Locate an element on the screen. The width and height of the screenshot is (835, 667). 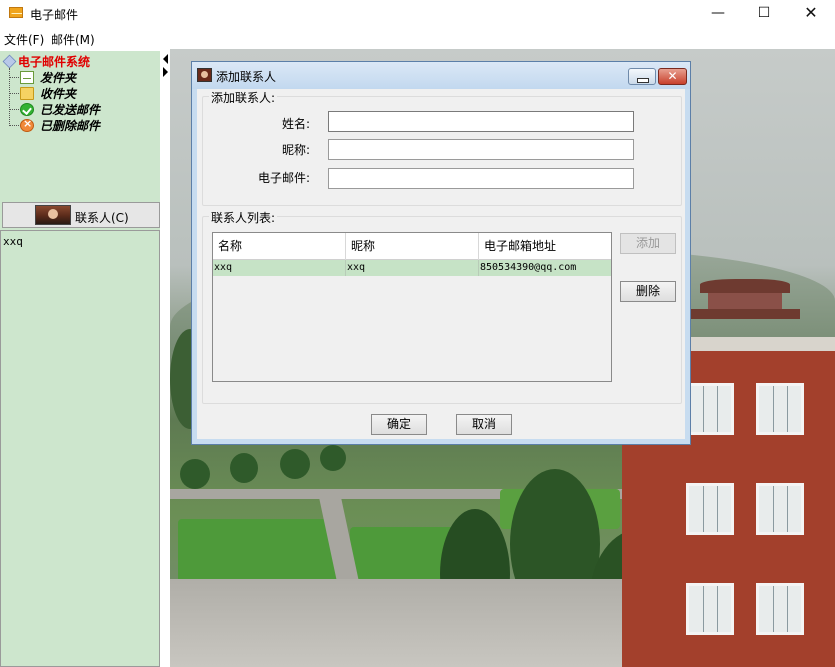
dialog-title-bar: 添加联系人 ✕ is located at coordinates (441, 75).